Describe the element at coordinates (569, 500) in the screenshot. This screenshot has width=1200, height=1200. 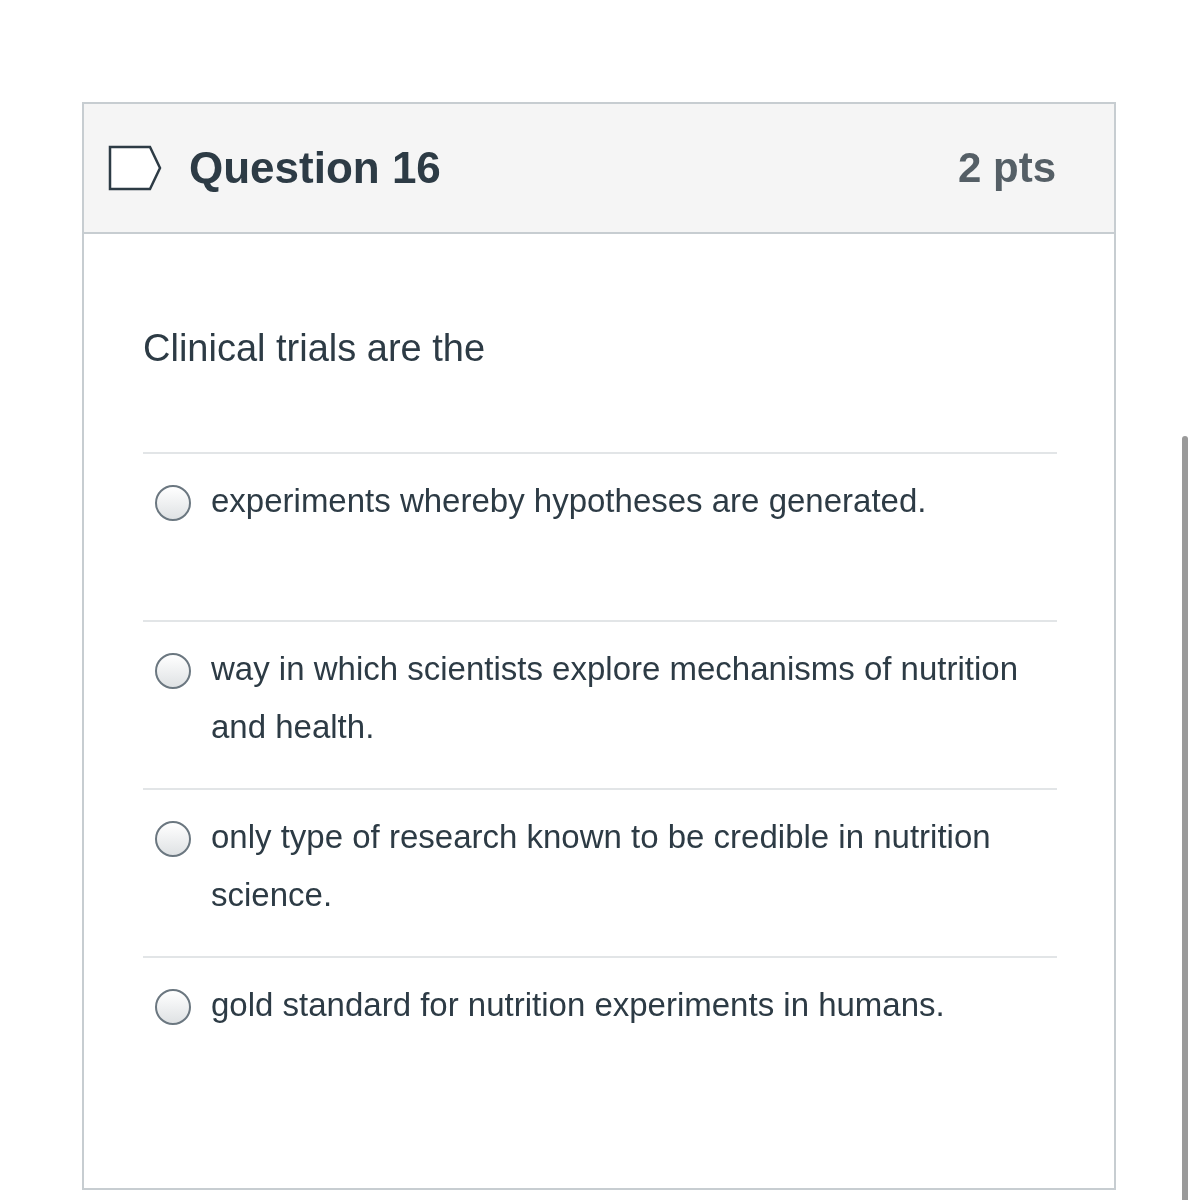
I see `answer-text: experiments whereby hypotheses are generated.` at that location.